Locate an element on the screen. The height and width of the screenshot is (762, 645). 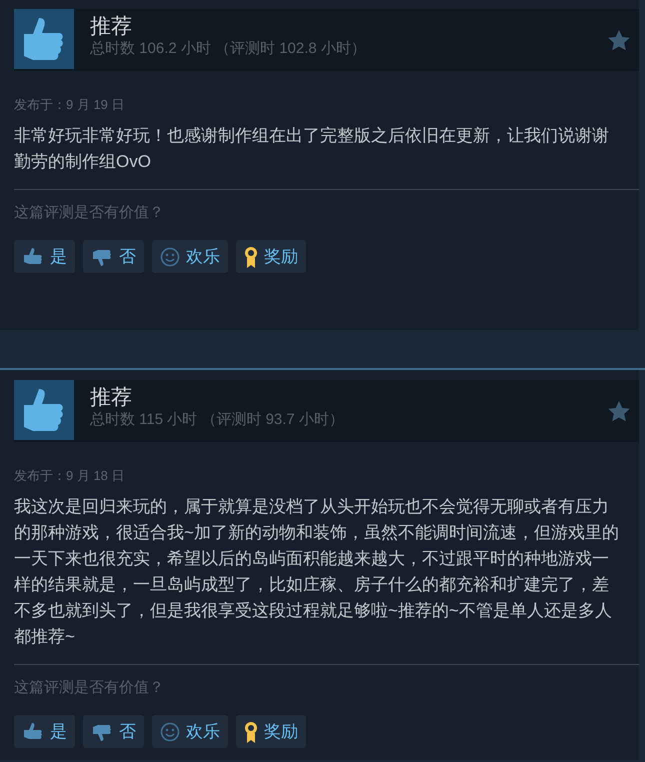
post-date: 发布于：9 月 19 日 is located at coordinates (70, 105).